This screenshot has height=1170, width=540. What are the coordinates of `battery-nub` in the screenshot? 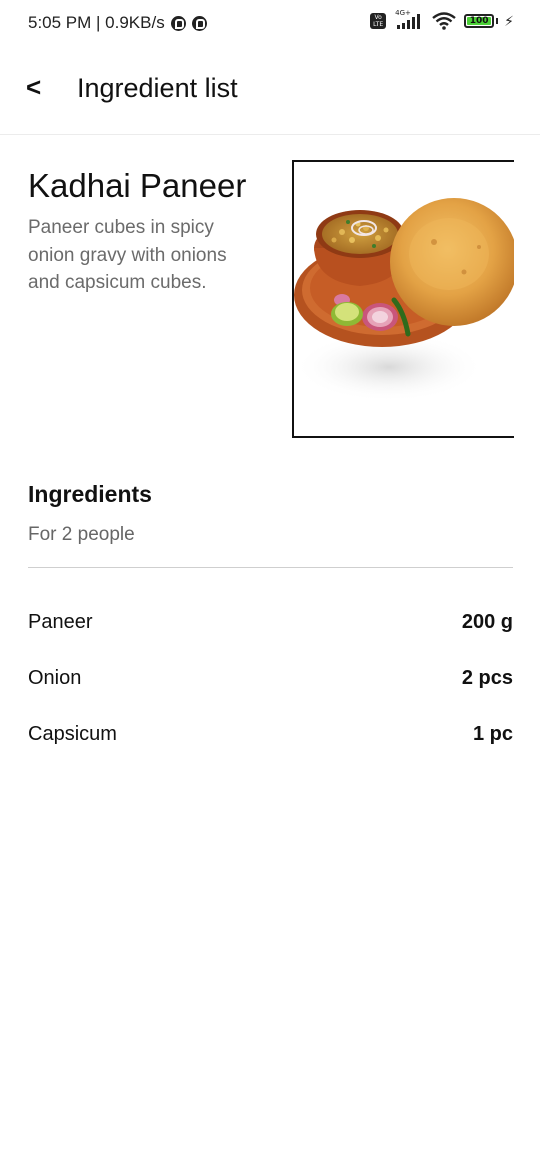 It's located at (497, 21).